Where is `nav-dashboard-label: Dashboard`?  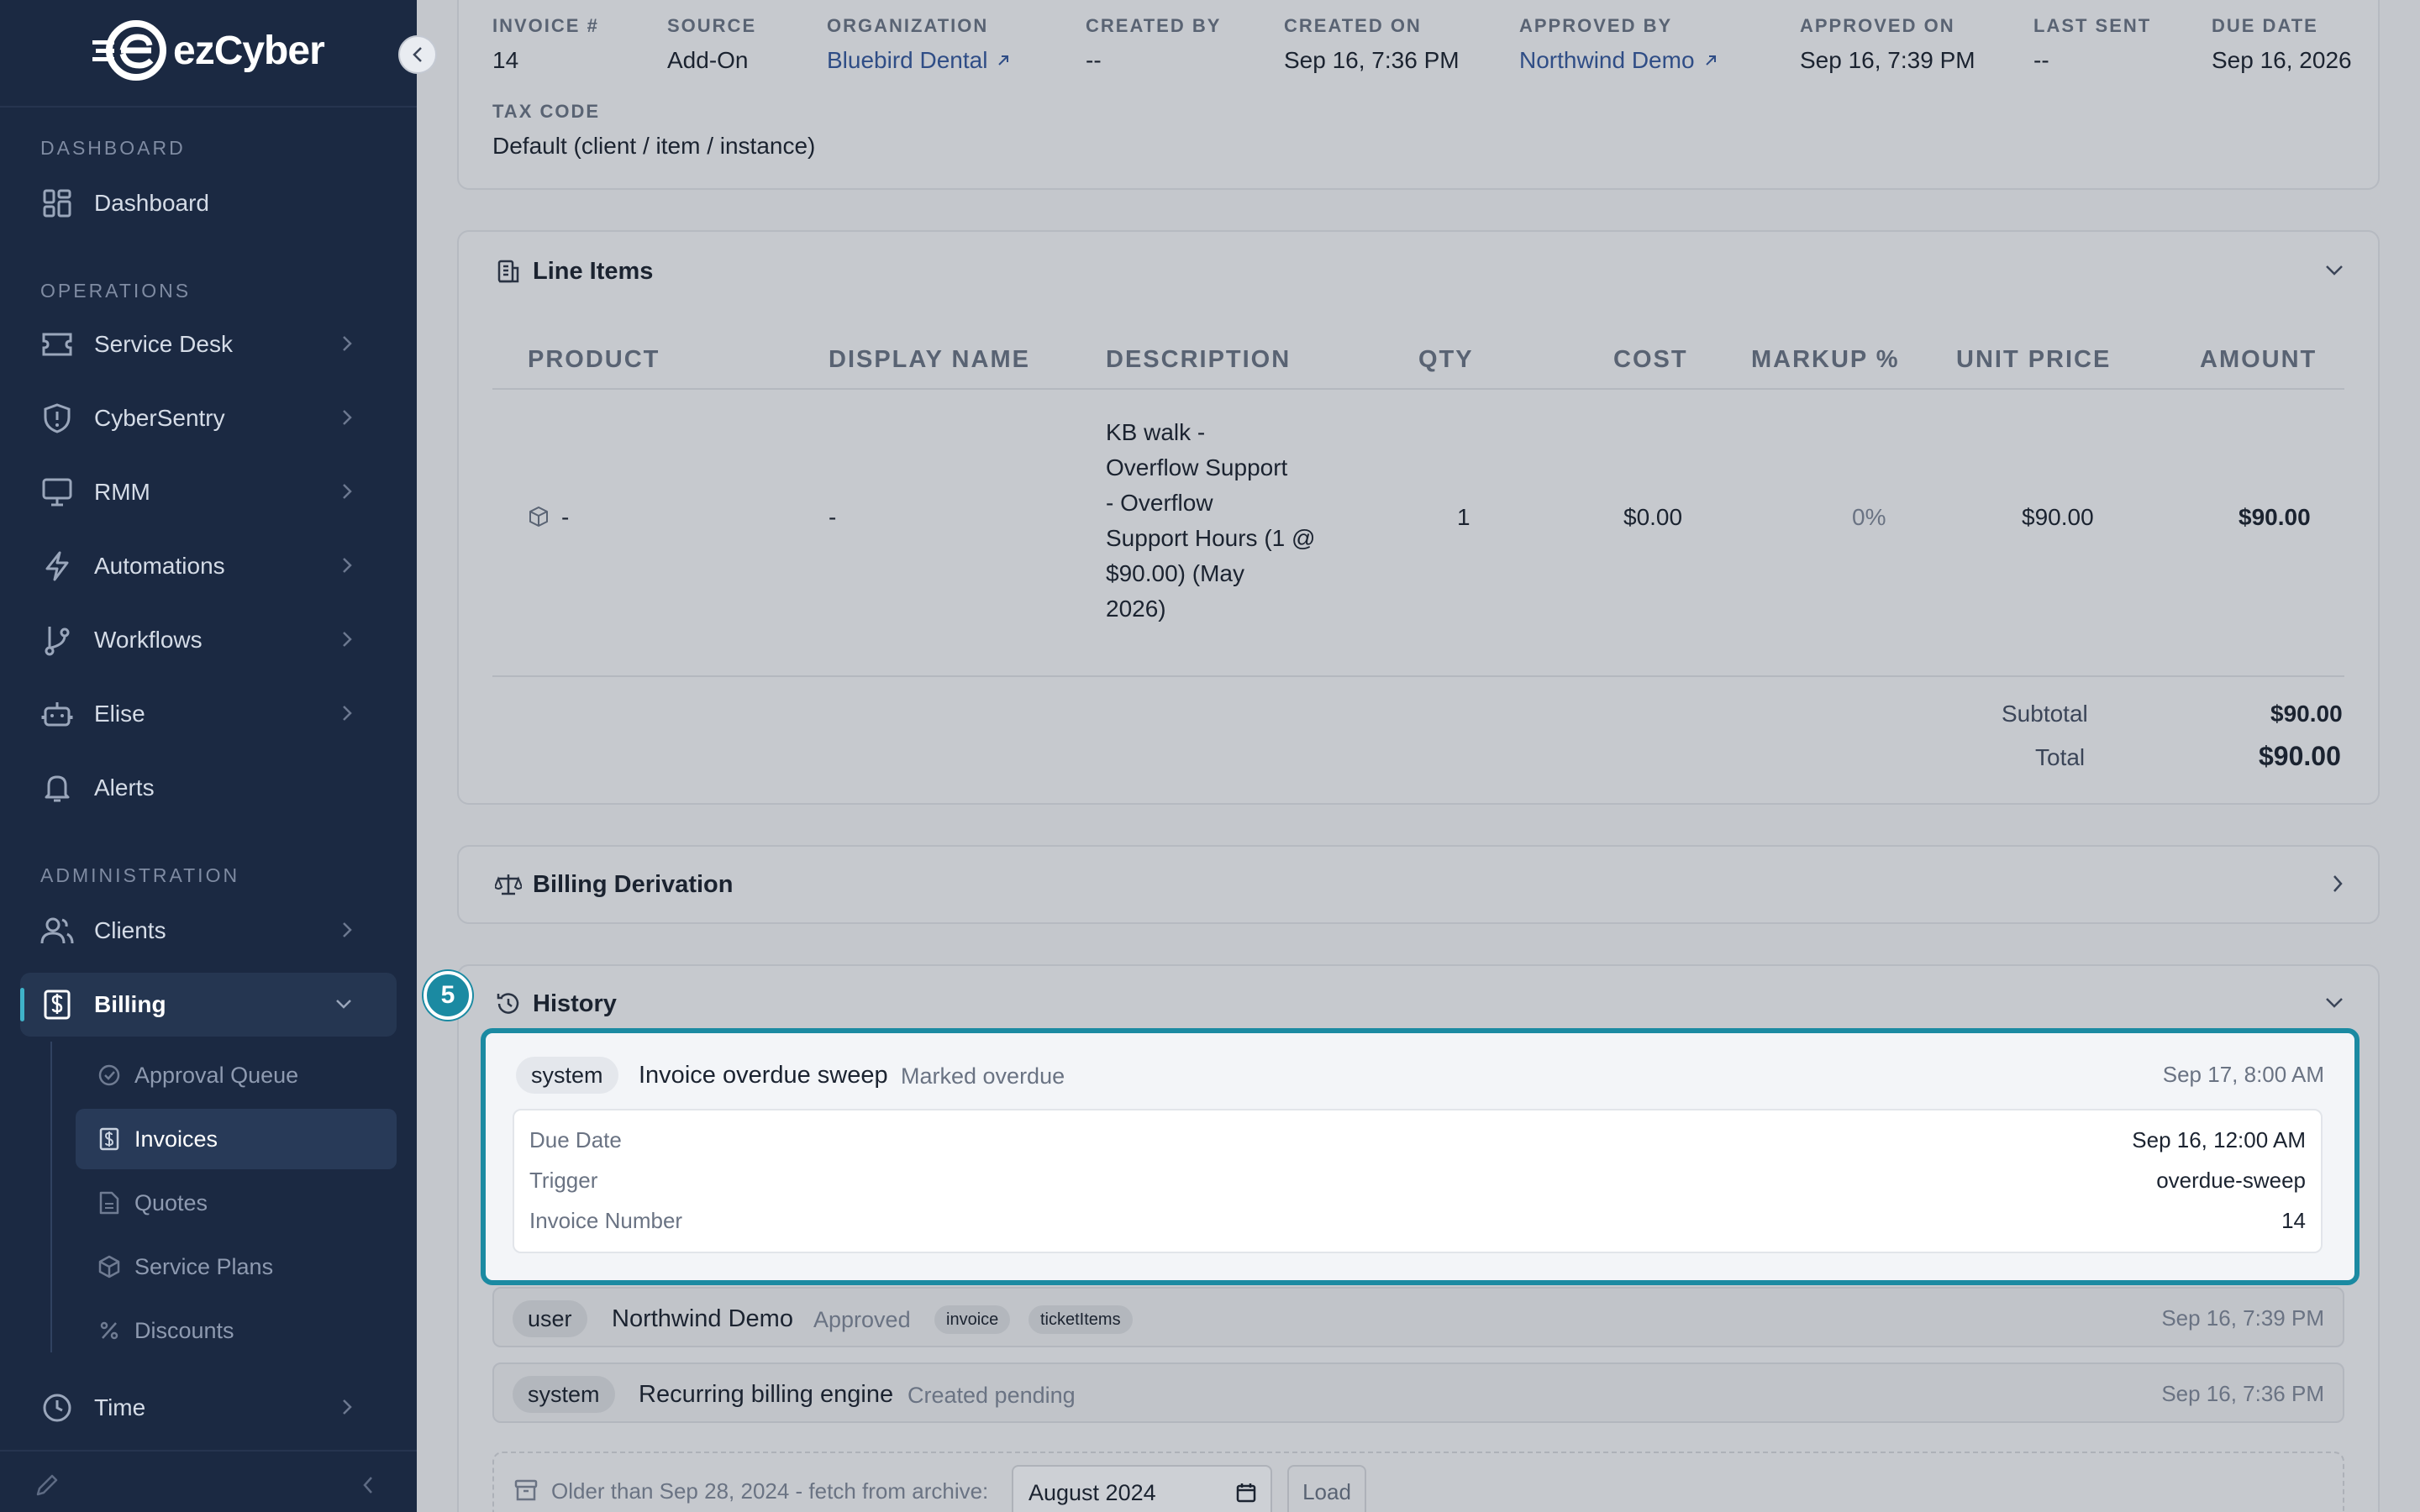 nav-dashboard-label: Dashboard is located at coordinates (151, 203).